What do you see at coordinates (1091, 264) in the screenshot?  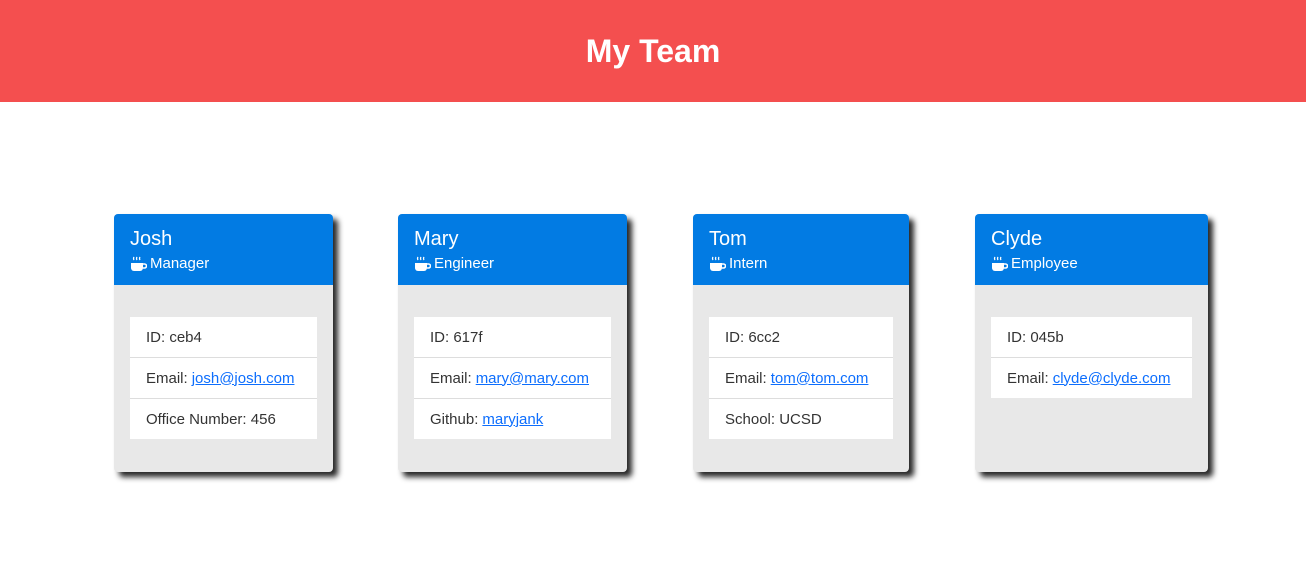 I see `employee-role: Employee` at bounding box center [1091, 264].